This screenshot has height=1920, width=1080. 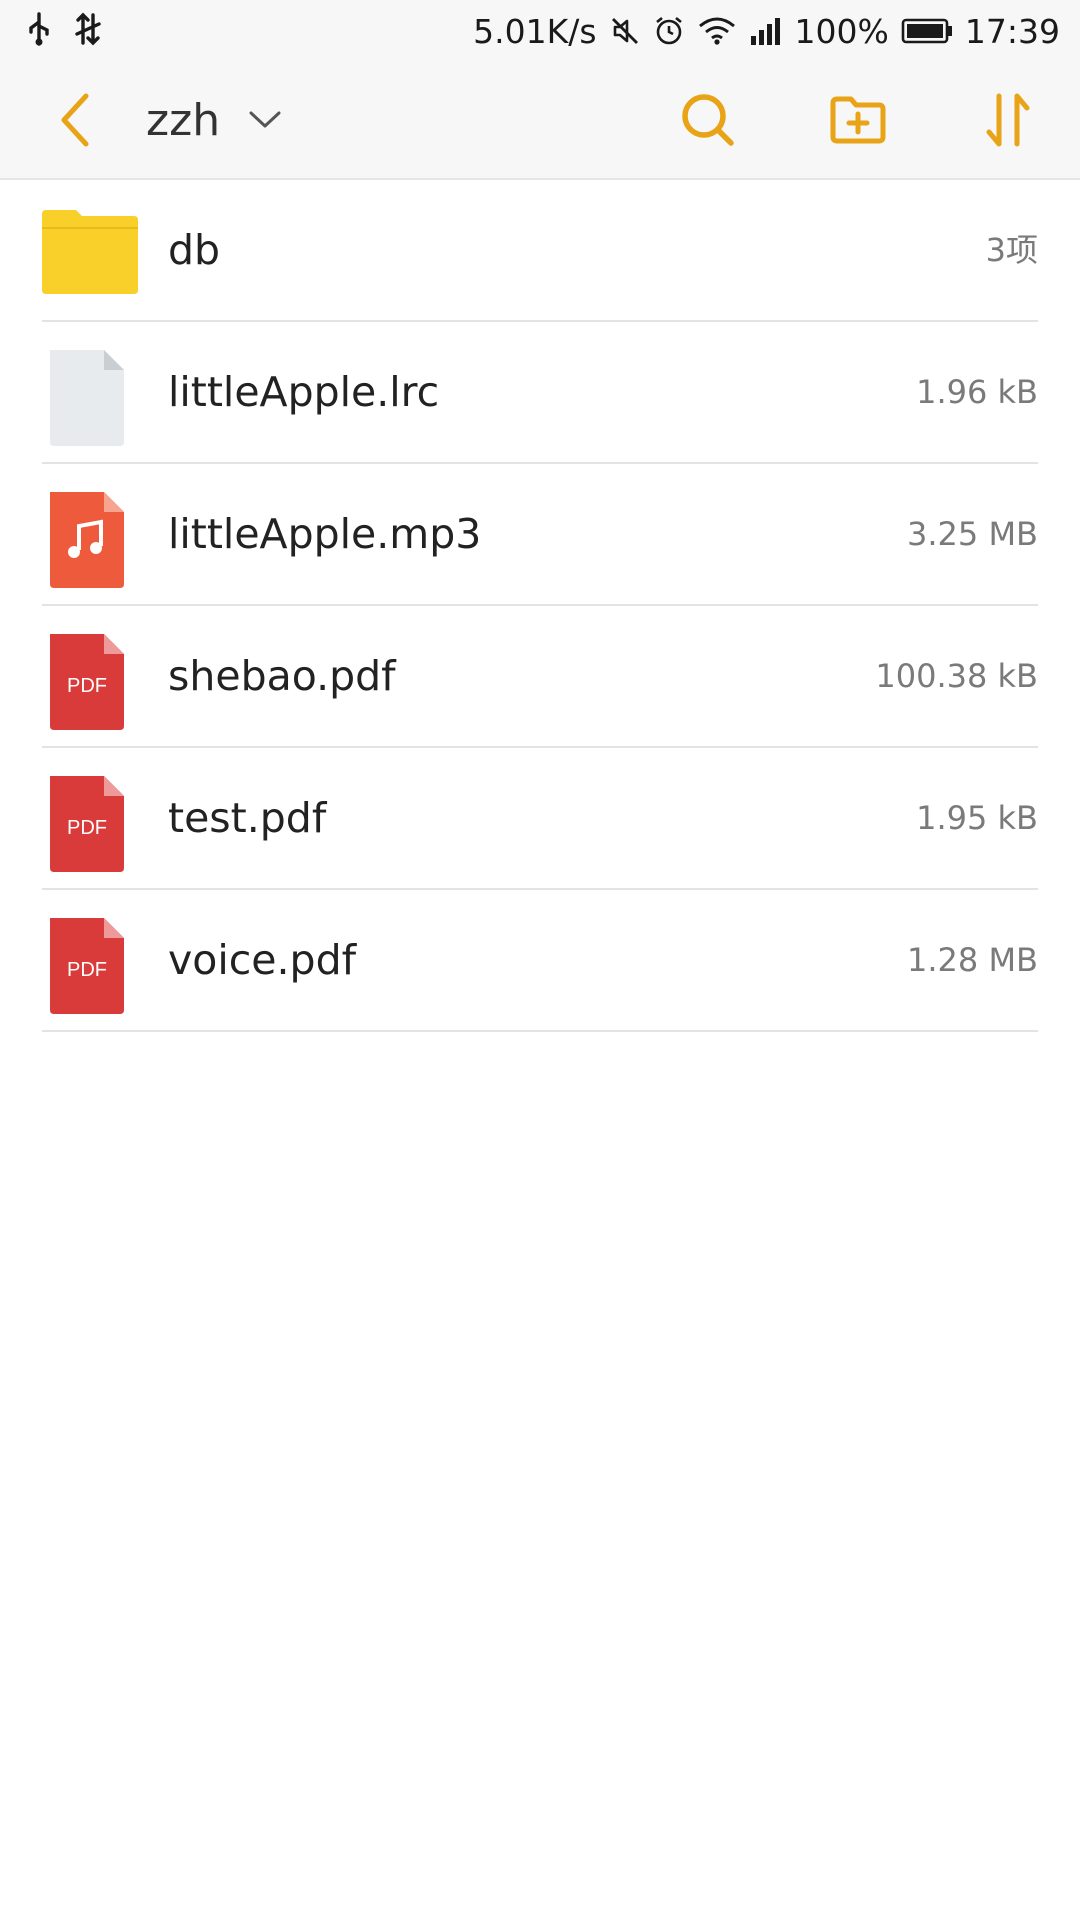 I want to click on file-meta: 1.96 kB, so click(x=977, y=392).